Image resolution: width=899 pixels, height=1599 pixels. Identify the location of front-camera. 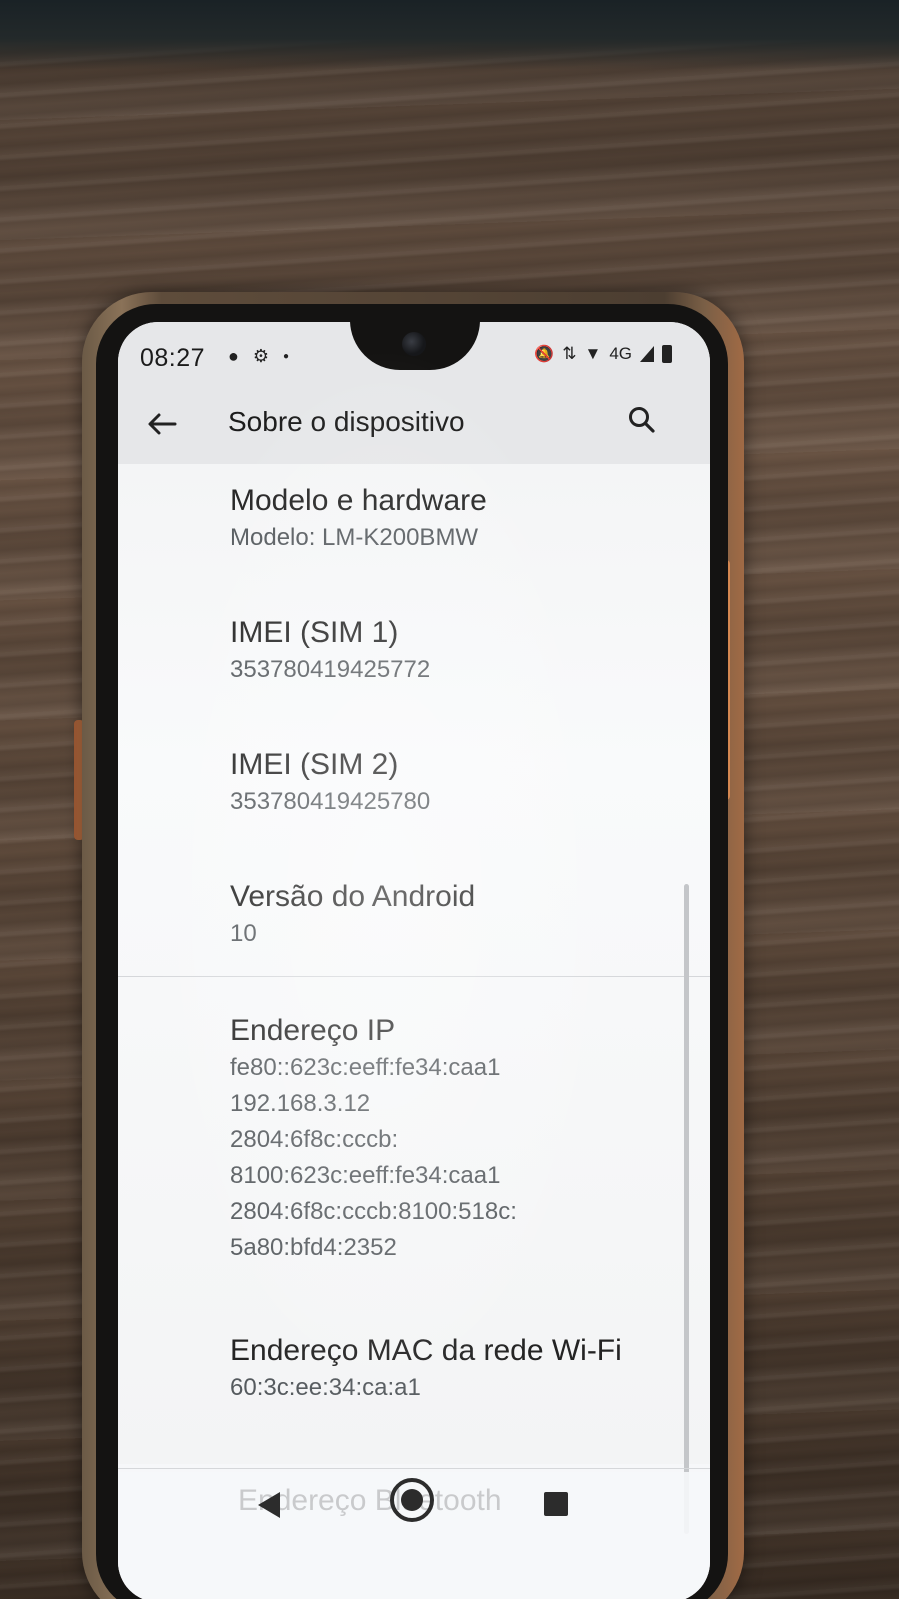
(414, 344).